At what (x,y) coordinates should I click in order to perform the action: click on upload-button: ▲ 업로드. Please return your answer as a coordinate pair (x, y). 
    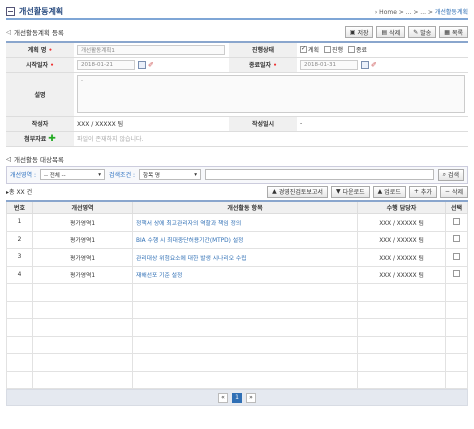
    Looking at the image, I should click on (389, 191).